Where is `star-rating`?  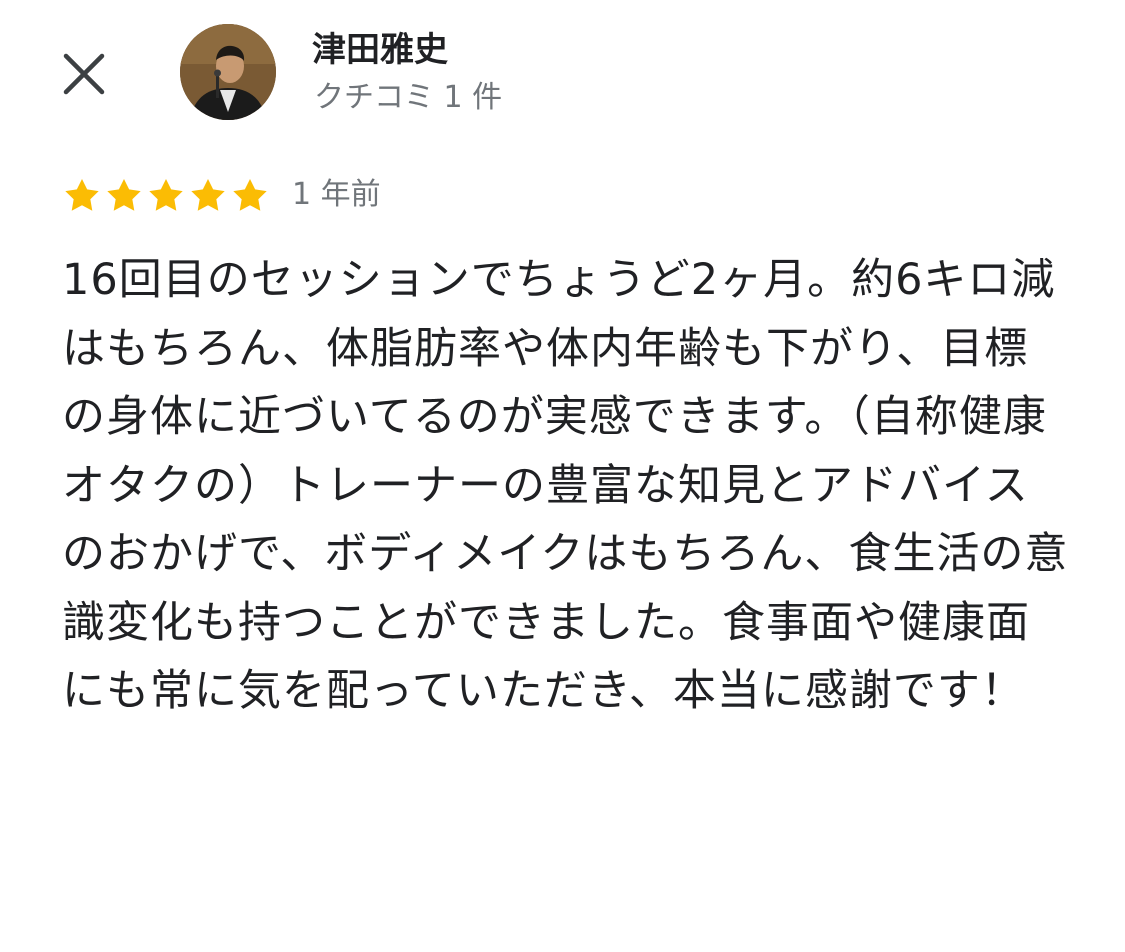 star-rating is located at coordinates (167, 196).